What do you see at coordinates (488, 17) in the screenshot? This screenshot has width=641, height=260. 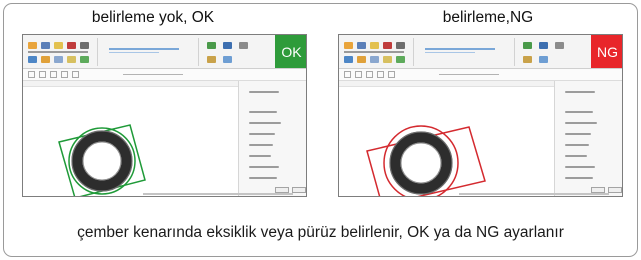 I see `panel-title-ng: belirleme,NG` at bounding box center [488, 17].